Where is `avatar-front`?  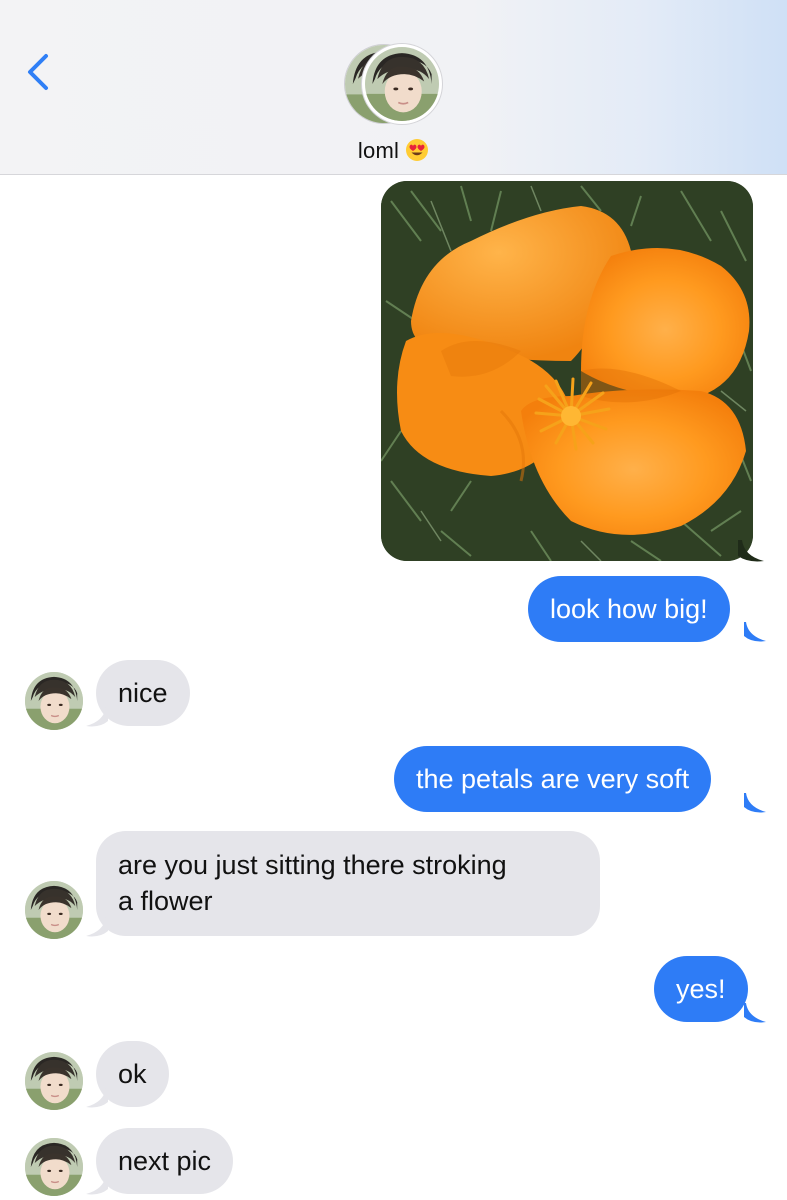
avatar-front is located at coordinates (402, 84).